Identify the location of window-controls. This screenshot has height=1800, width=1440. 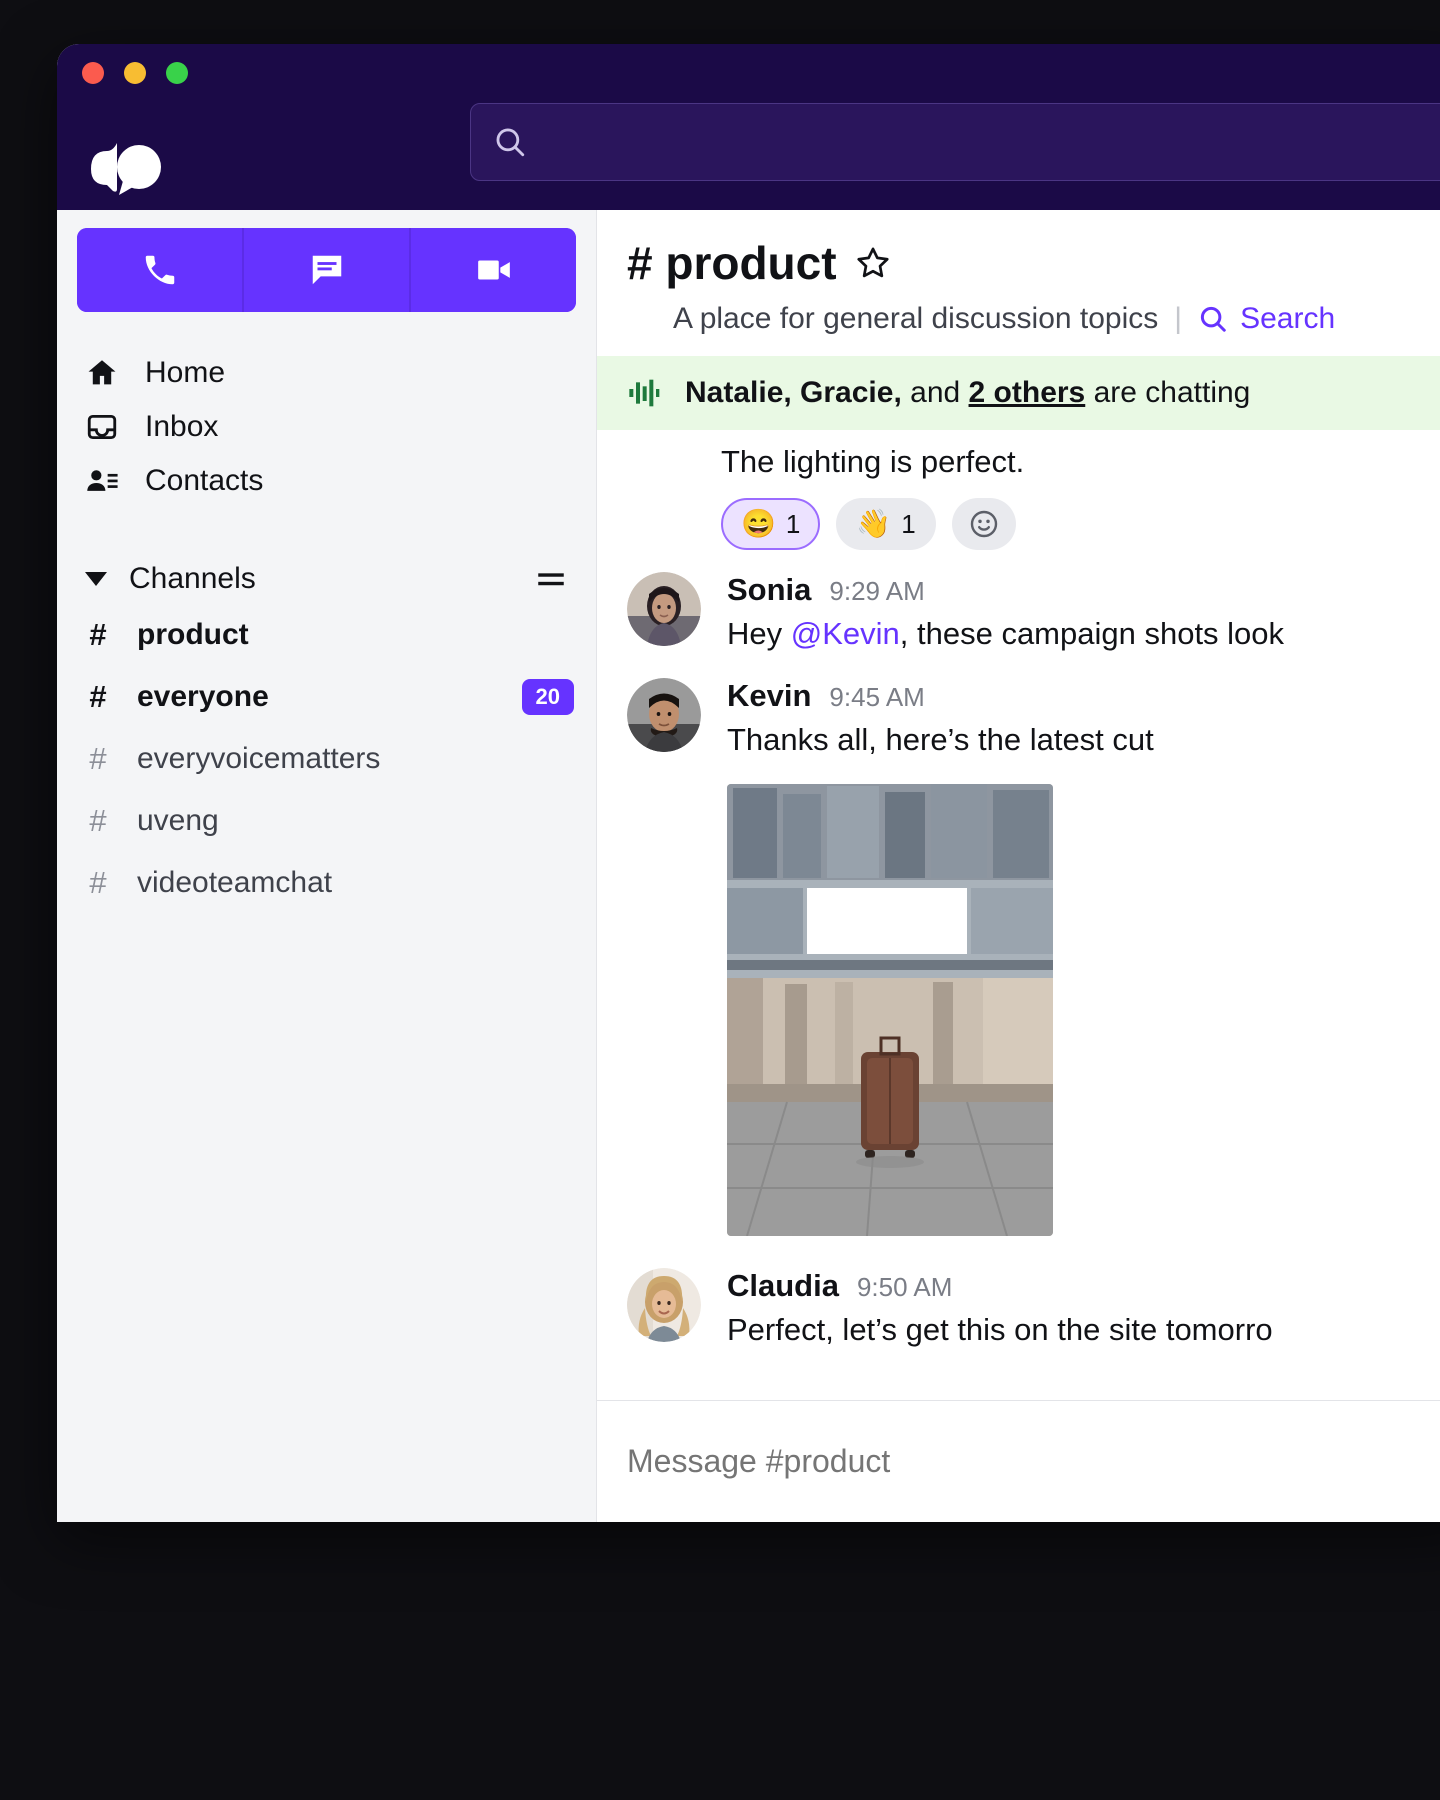
(135, 73).